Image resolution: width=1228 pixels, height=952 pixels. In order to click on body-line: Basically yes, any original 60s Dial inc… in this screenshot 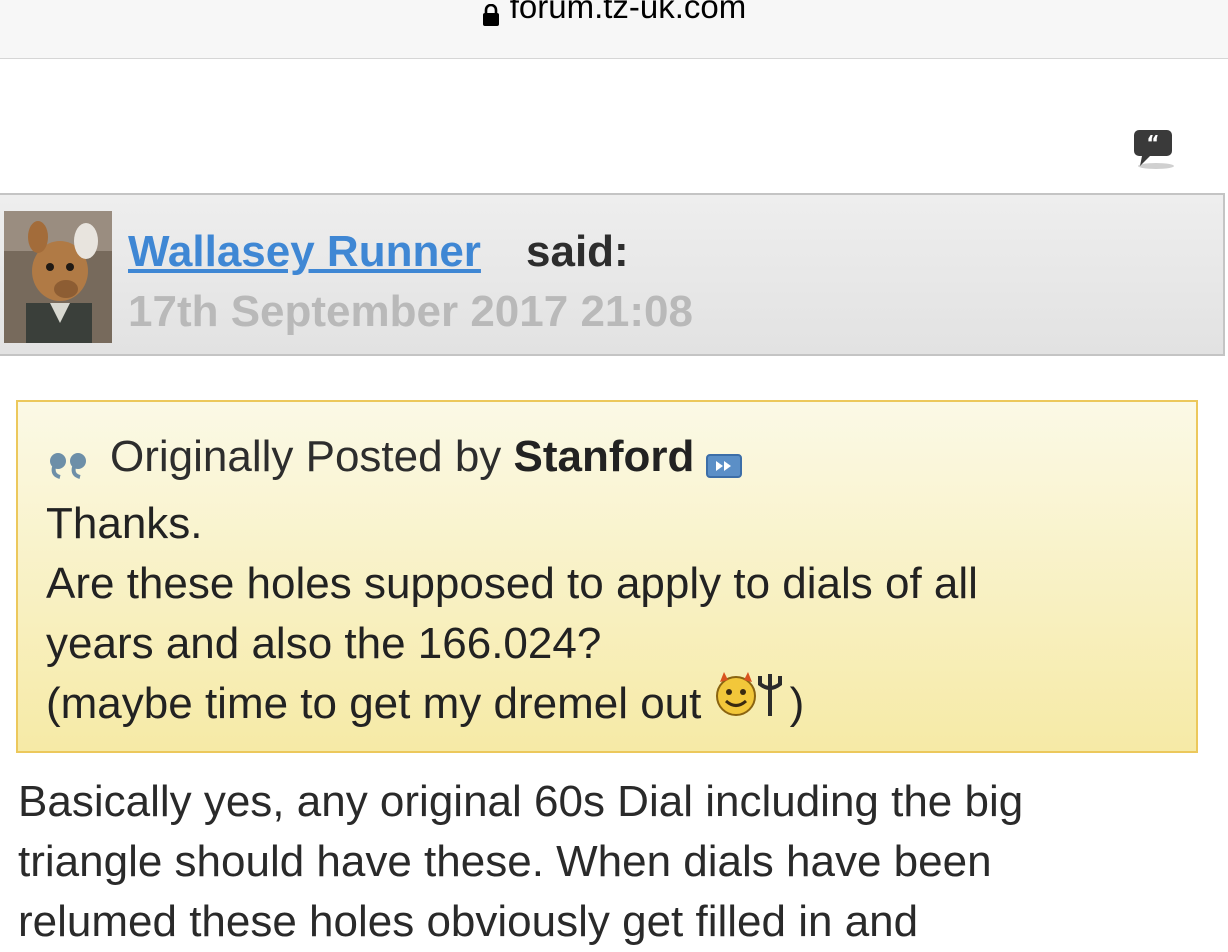, I will do `click(521, 801)`.